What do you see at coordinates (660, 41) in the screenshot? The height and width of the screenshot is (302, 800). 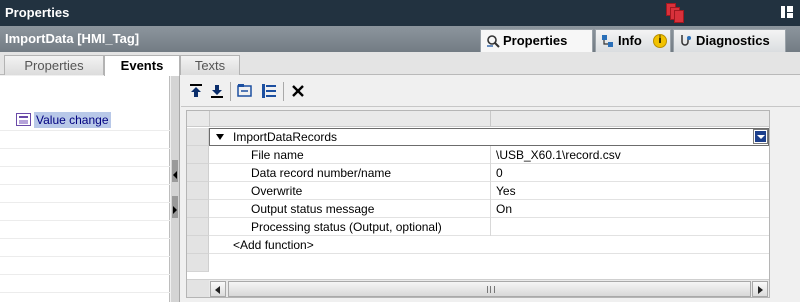 I see `info-badge-icon: i` at bounding box center [660, 41].